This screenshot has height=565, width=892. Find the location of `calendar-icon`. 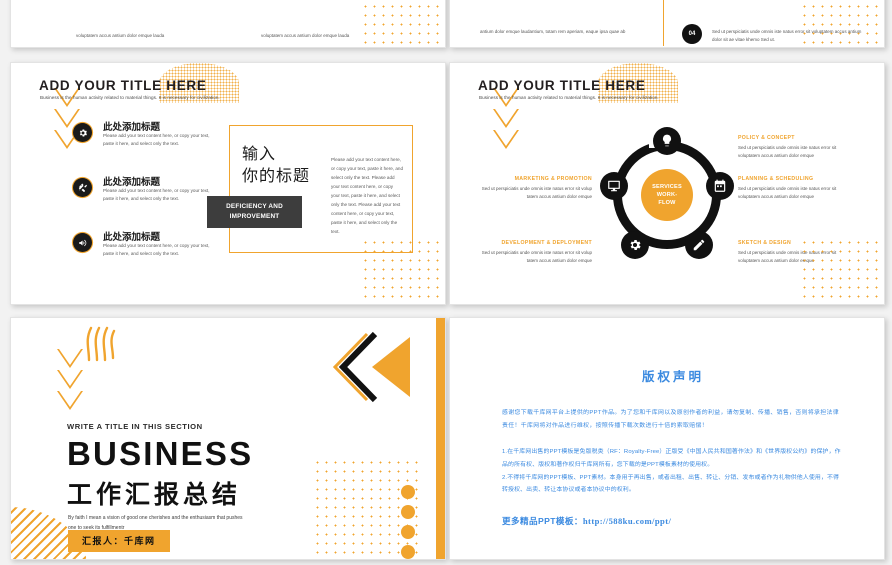

calendar-icon is located at coordinates (720, 186).